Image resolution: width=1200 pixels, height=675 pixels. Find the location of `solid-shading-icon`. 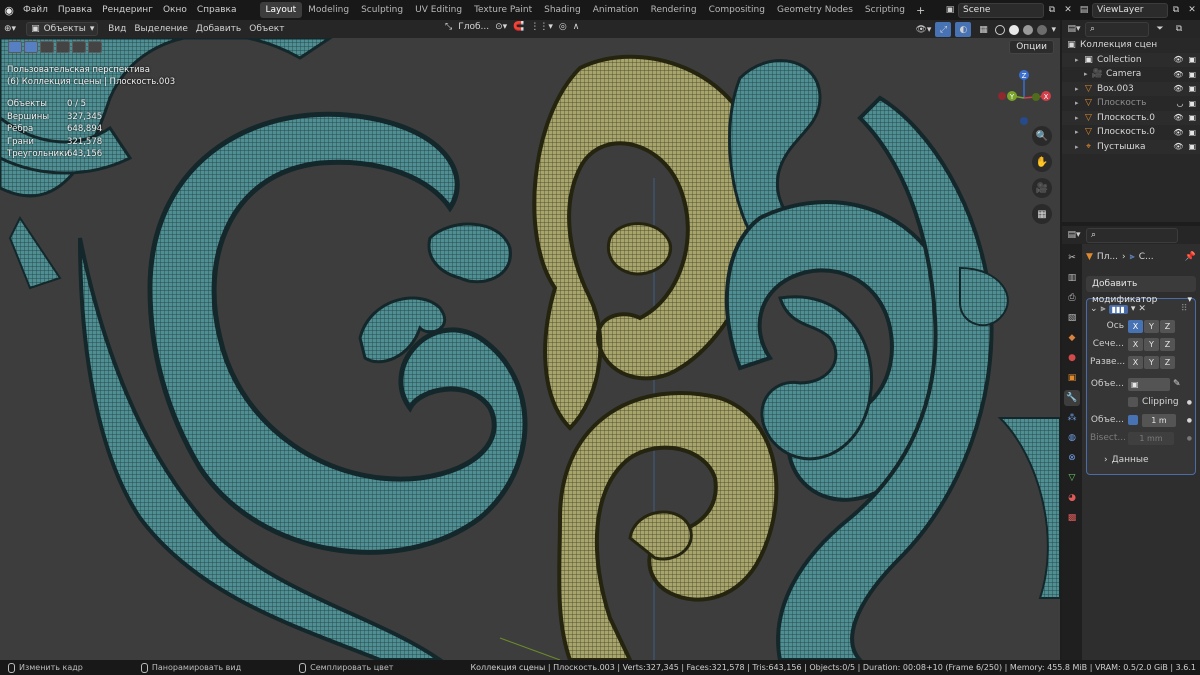

solid-shading-icon is located at coordinates (1014, 29).